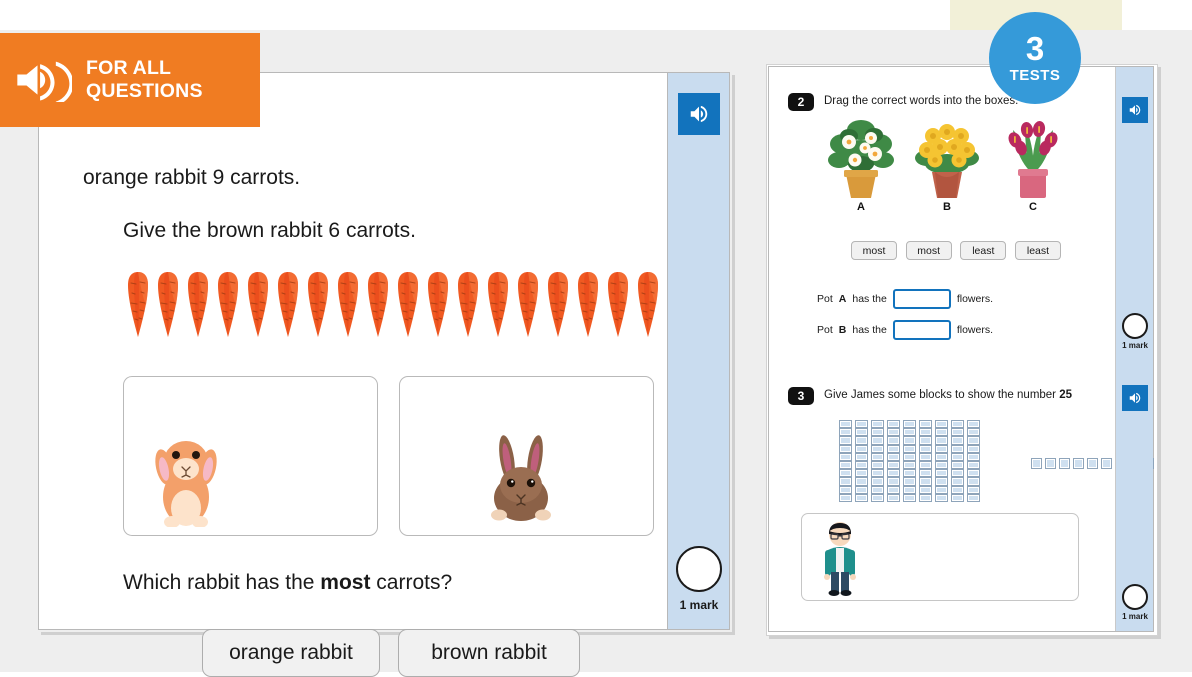 This screenshot has height=677, width=1192. I want to click on drop-box-b, so click(921, 330).